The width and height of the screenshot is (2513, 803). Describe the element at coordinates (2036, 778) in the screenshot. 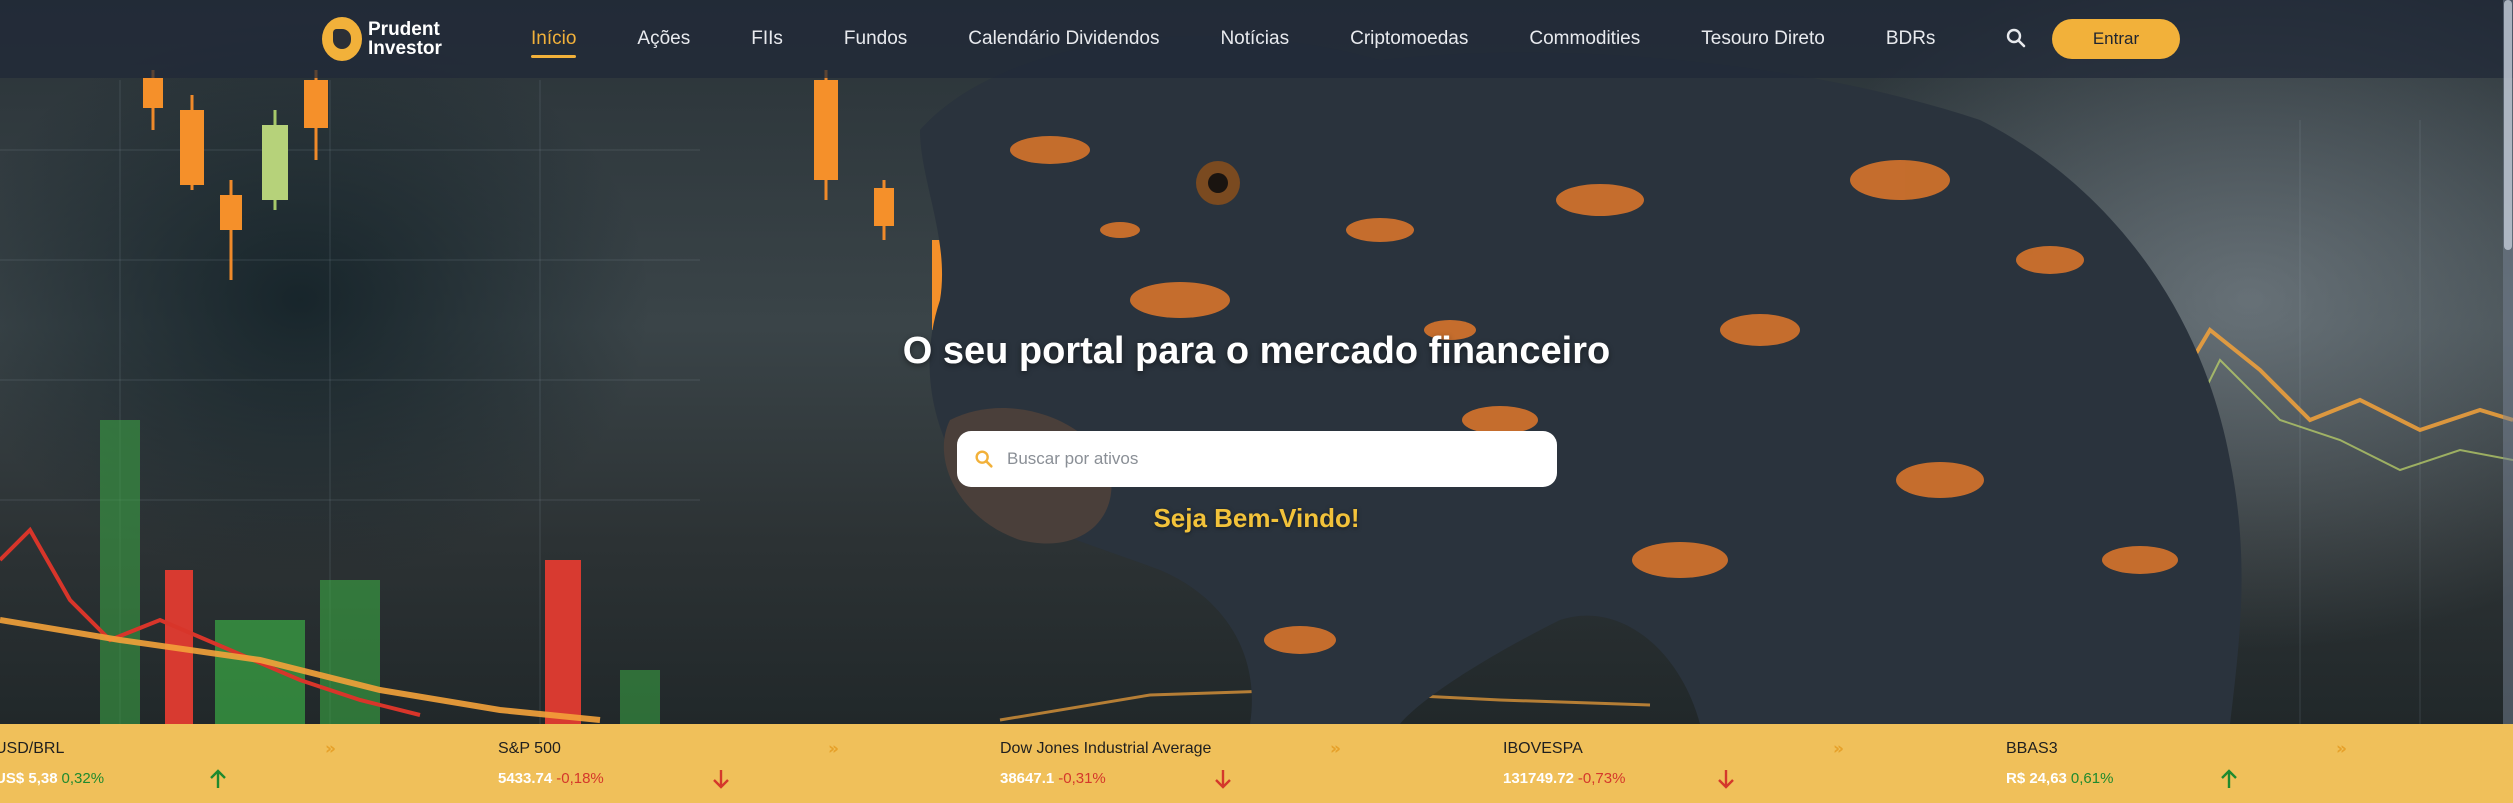

I see `ticker-price-value: R$ 24,63` at that location.